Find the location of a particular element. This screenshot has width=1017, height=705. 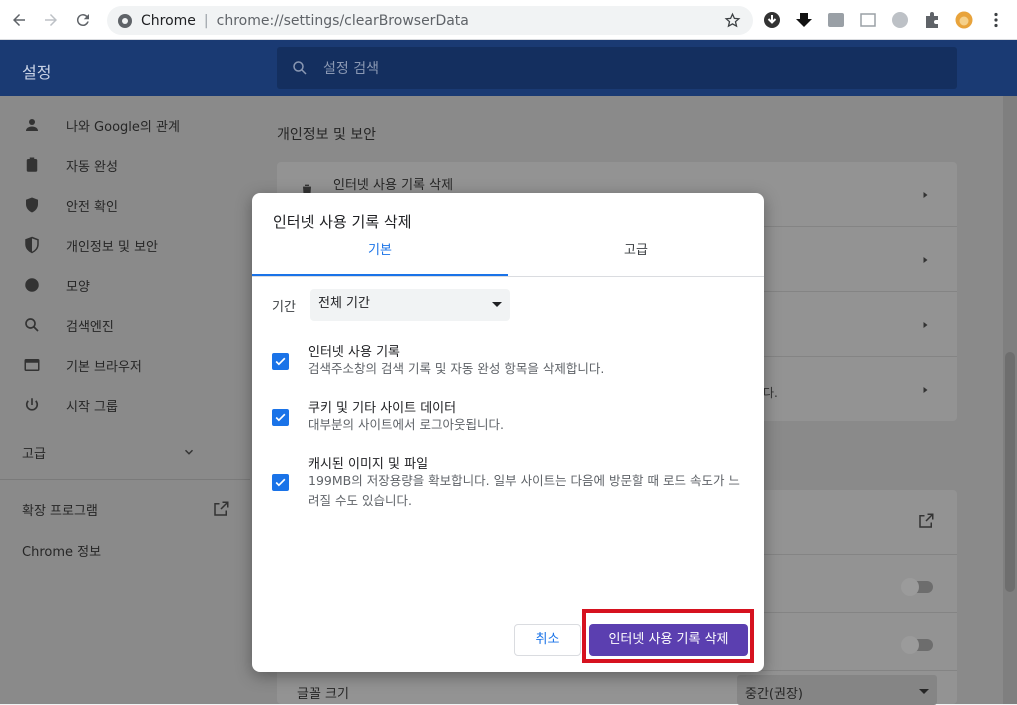

sidebar-item-safety-check: 안전 확인 is located at coordinates (70, 205).